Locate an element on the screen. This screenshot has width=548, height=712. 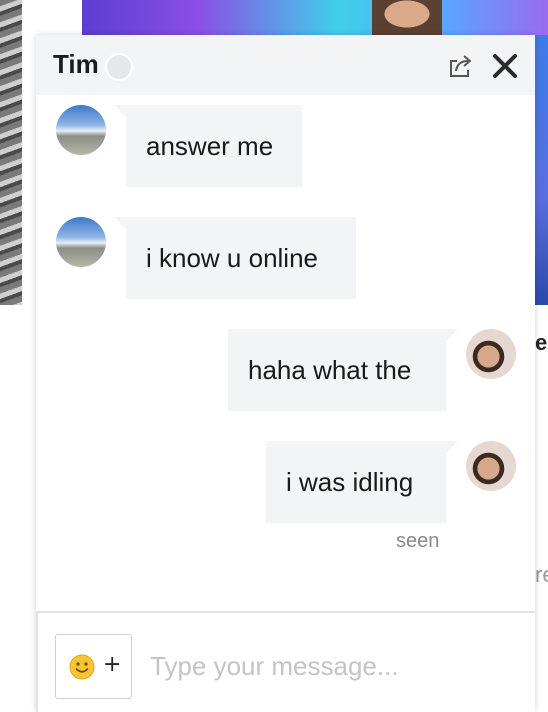
message-bubble-outgoing: i was idling is located at coordinates (362, 482).